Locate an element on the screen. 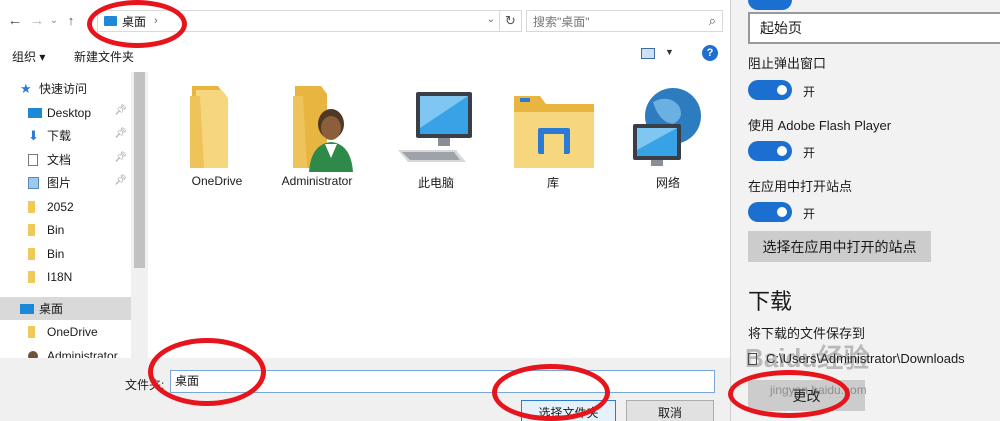  nav-item-label: 快速访问 is located at coordinates (63, 89).